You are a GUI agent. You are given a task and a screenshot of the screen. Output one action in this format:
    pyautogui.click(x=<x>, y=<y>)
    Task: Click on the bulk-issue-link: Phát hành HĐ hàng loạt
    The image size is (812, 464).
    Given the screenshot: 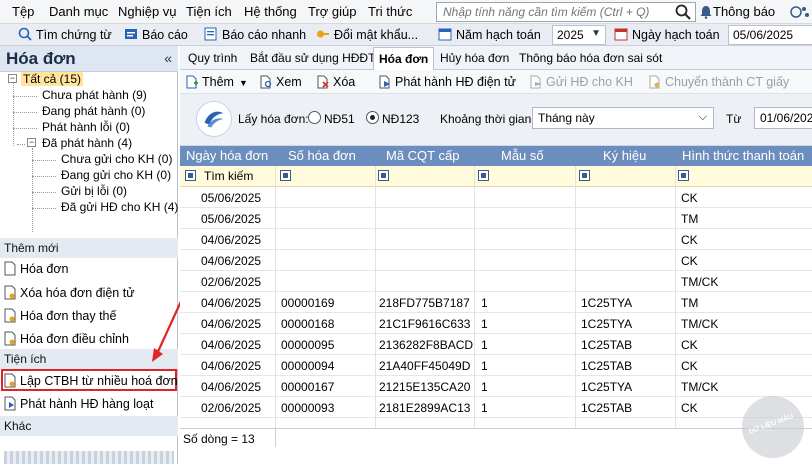 What is the action you would take?
    pyautogui.click(x=78, y=403)
    